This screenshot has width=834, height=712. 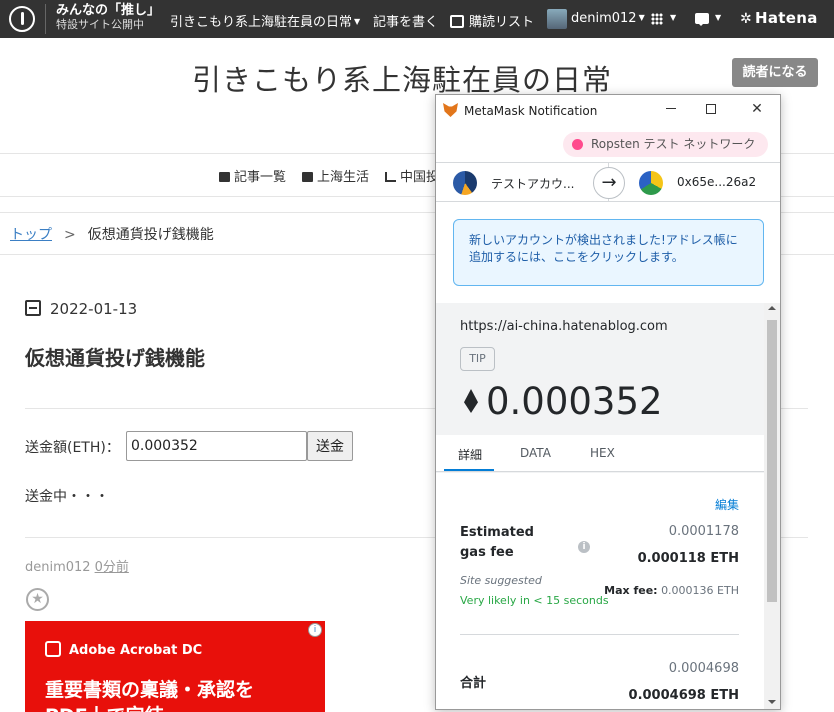 What do you see at coordinates (608, 110) in the screenshot?
I see `window-titlebar: MetaMask Notification ✕` at bounding box center [608, 110].